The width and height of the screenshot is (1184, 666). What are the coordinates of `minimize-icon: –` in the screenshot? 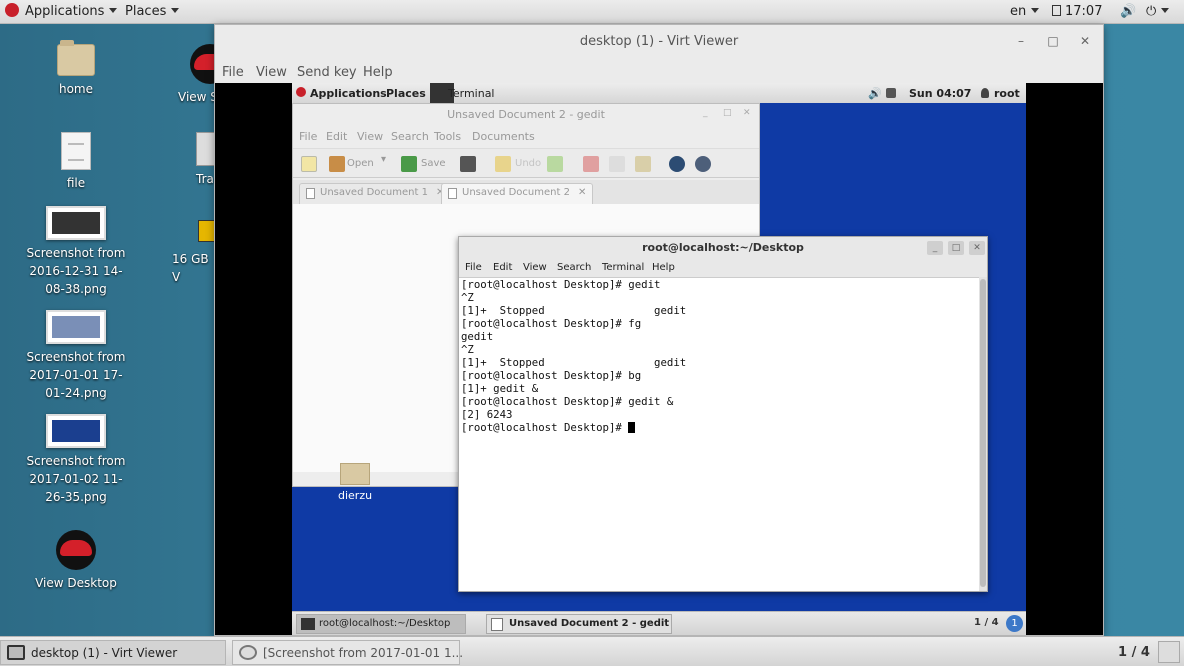 It's located at (1021, 41).